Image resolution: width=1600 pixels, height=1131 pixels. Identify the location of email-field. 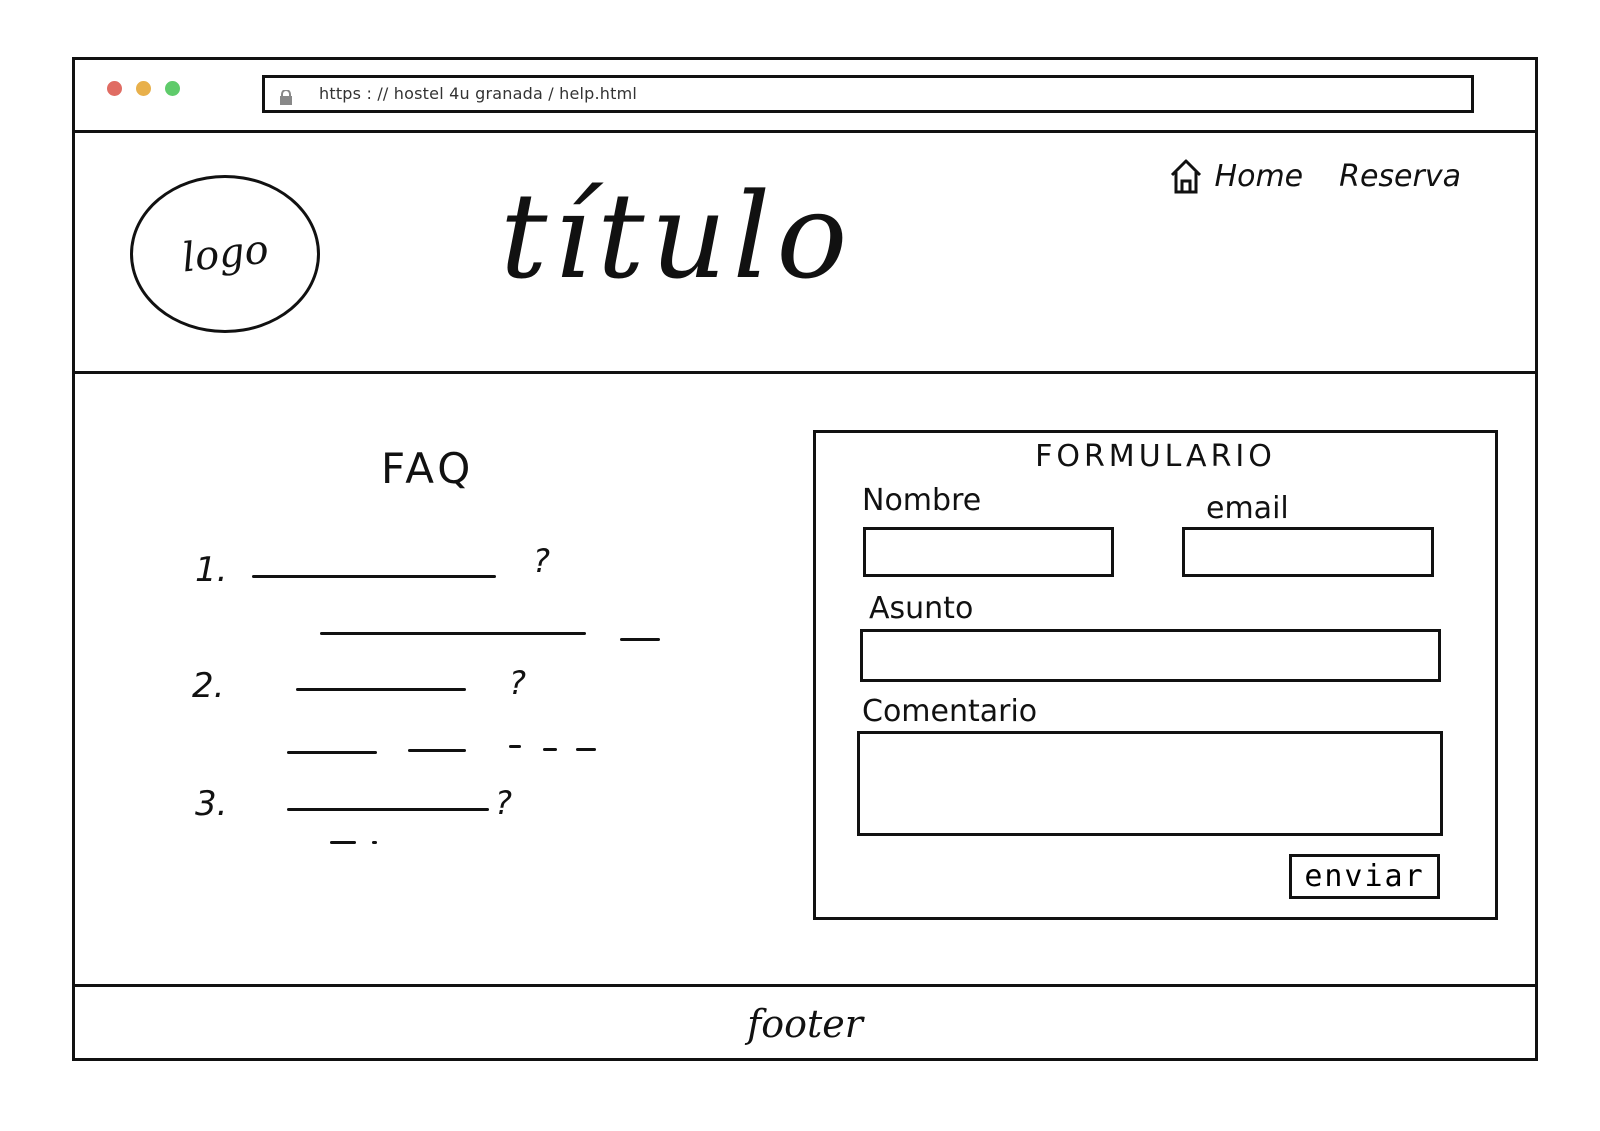
(1308, 552).